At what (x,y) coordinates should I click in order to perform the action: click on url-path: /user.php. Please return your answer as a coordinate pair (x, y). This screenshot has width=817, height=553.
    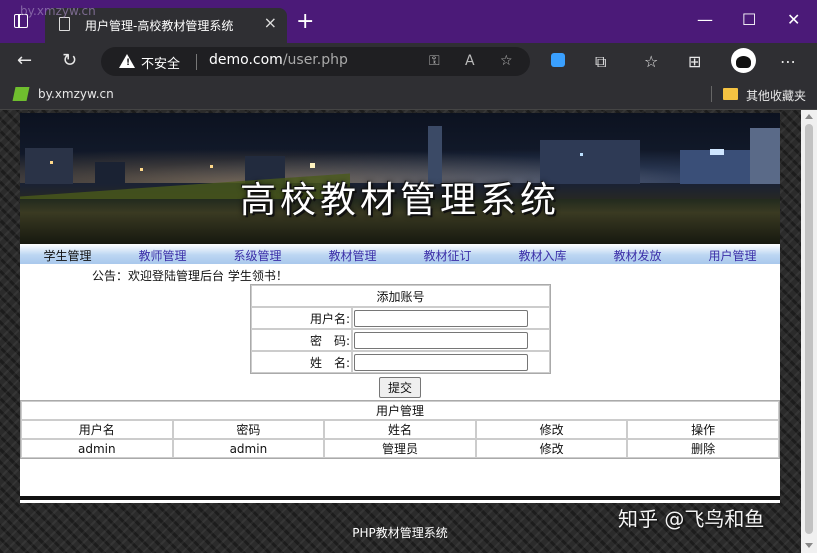
    Looking at the image, I should click on (315, 60).